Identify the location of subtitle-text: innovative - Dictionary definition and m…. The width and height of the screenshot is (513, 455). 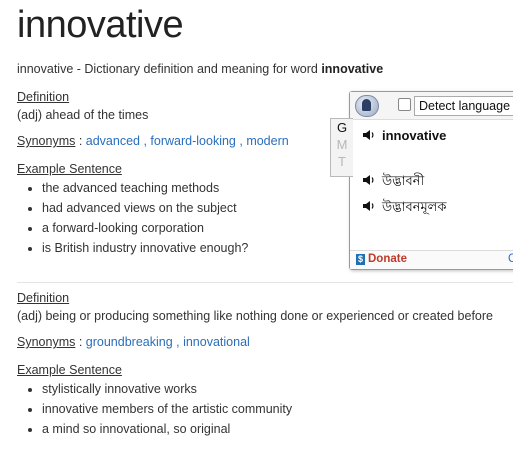
(169, 69).